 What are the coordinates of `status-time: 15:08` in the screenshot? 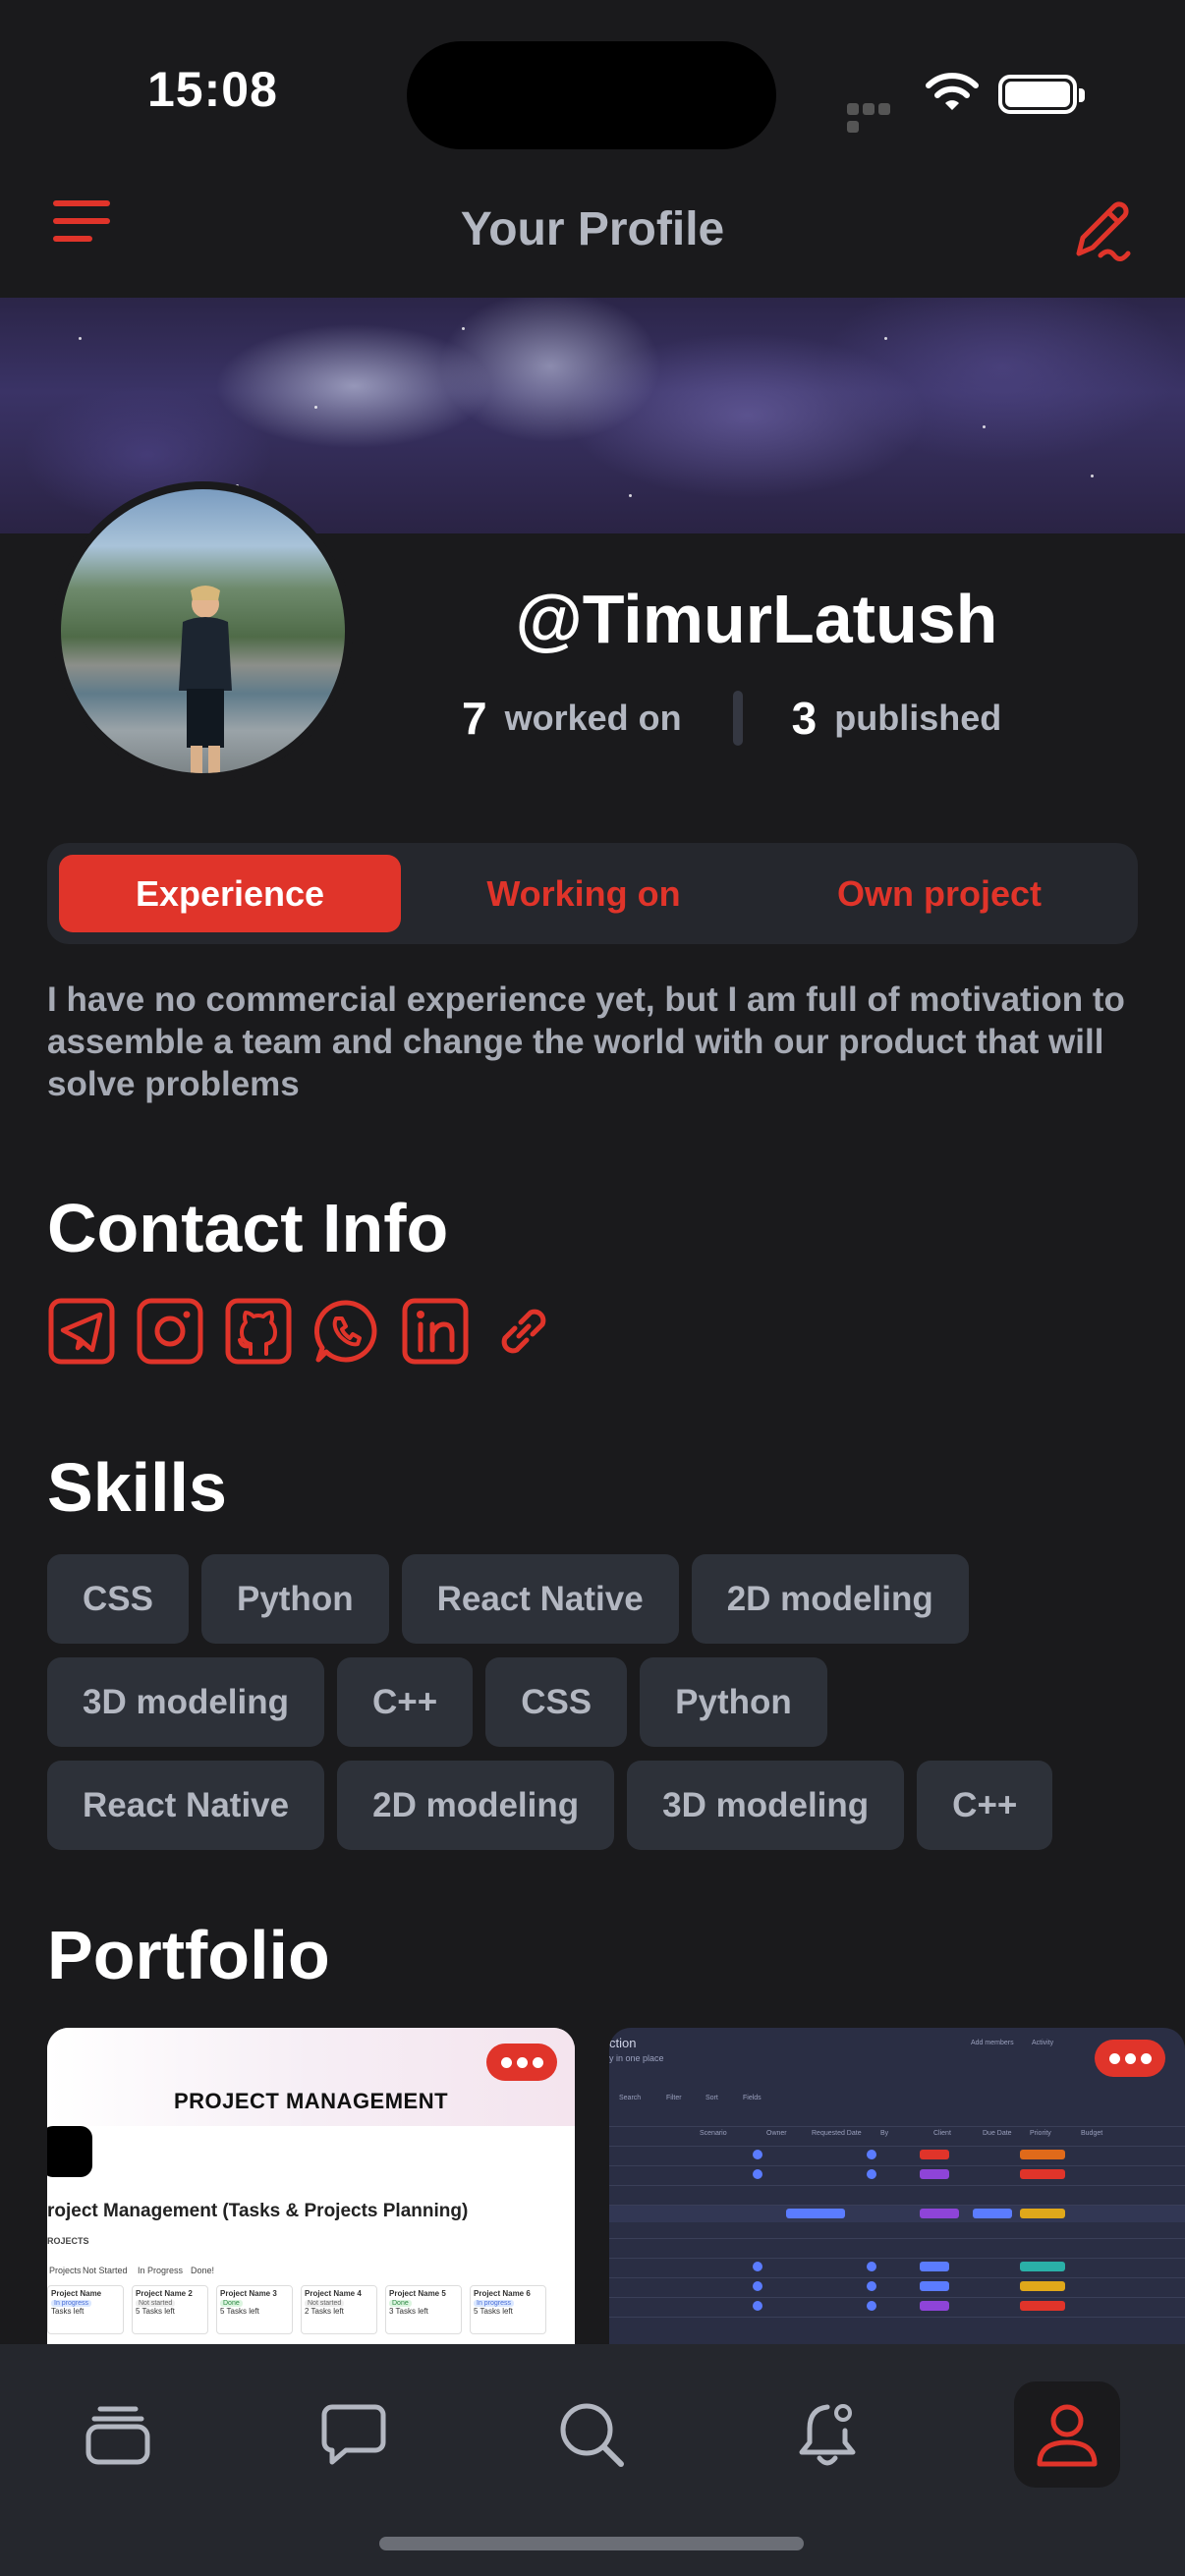 It's located at (213, 89).